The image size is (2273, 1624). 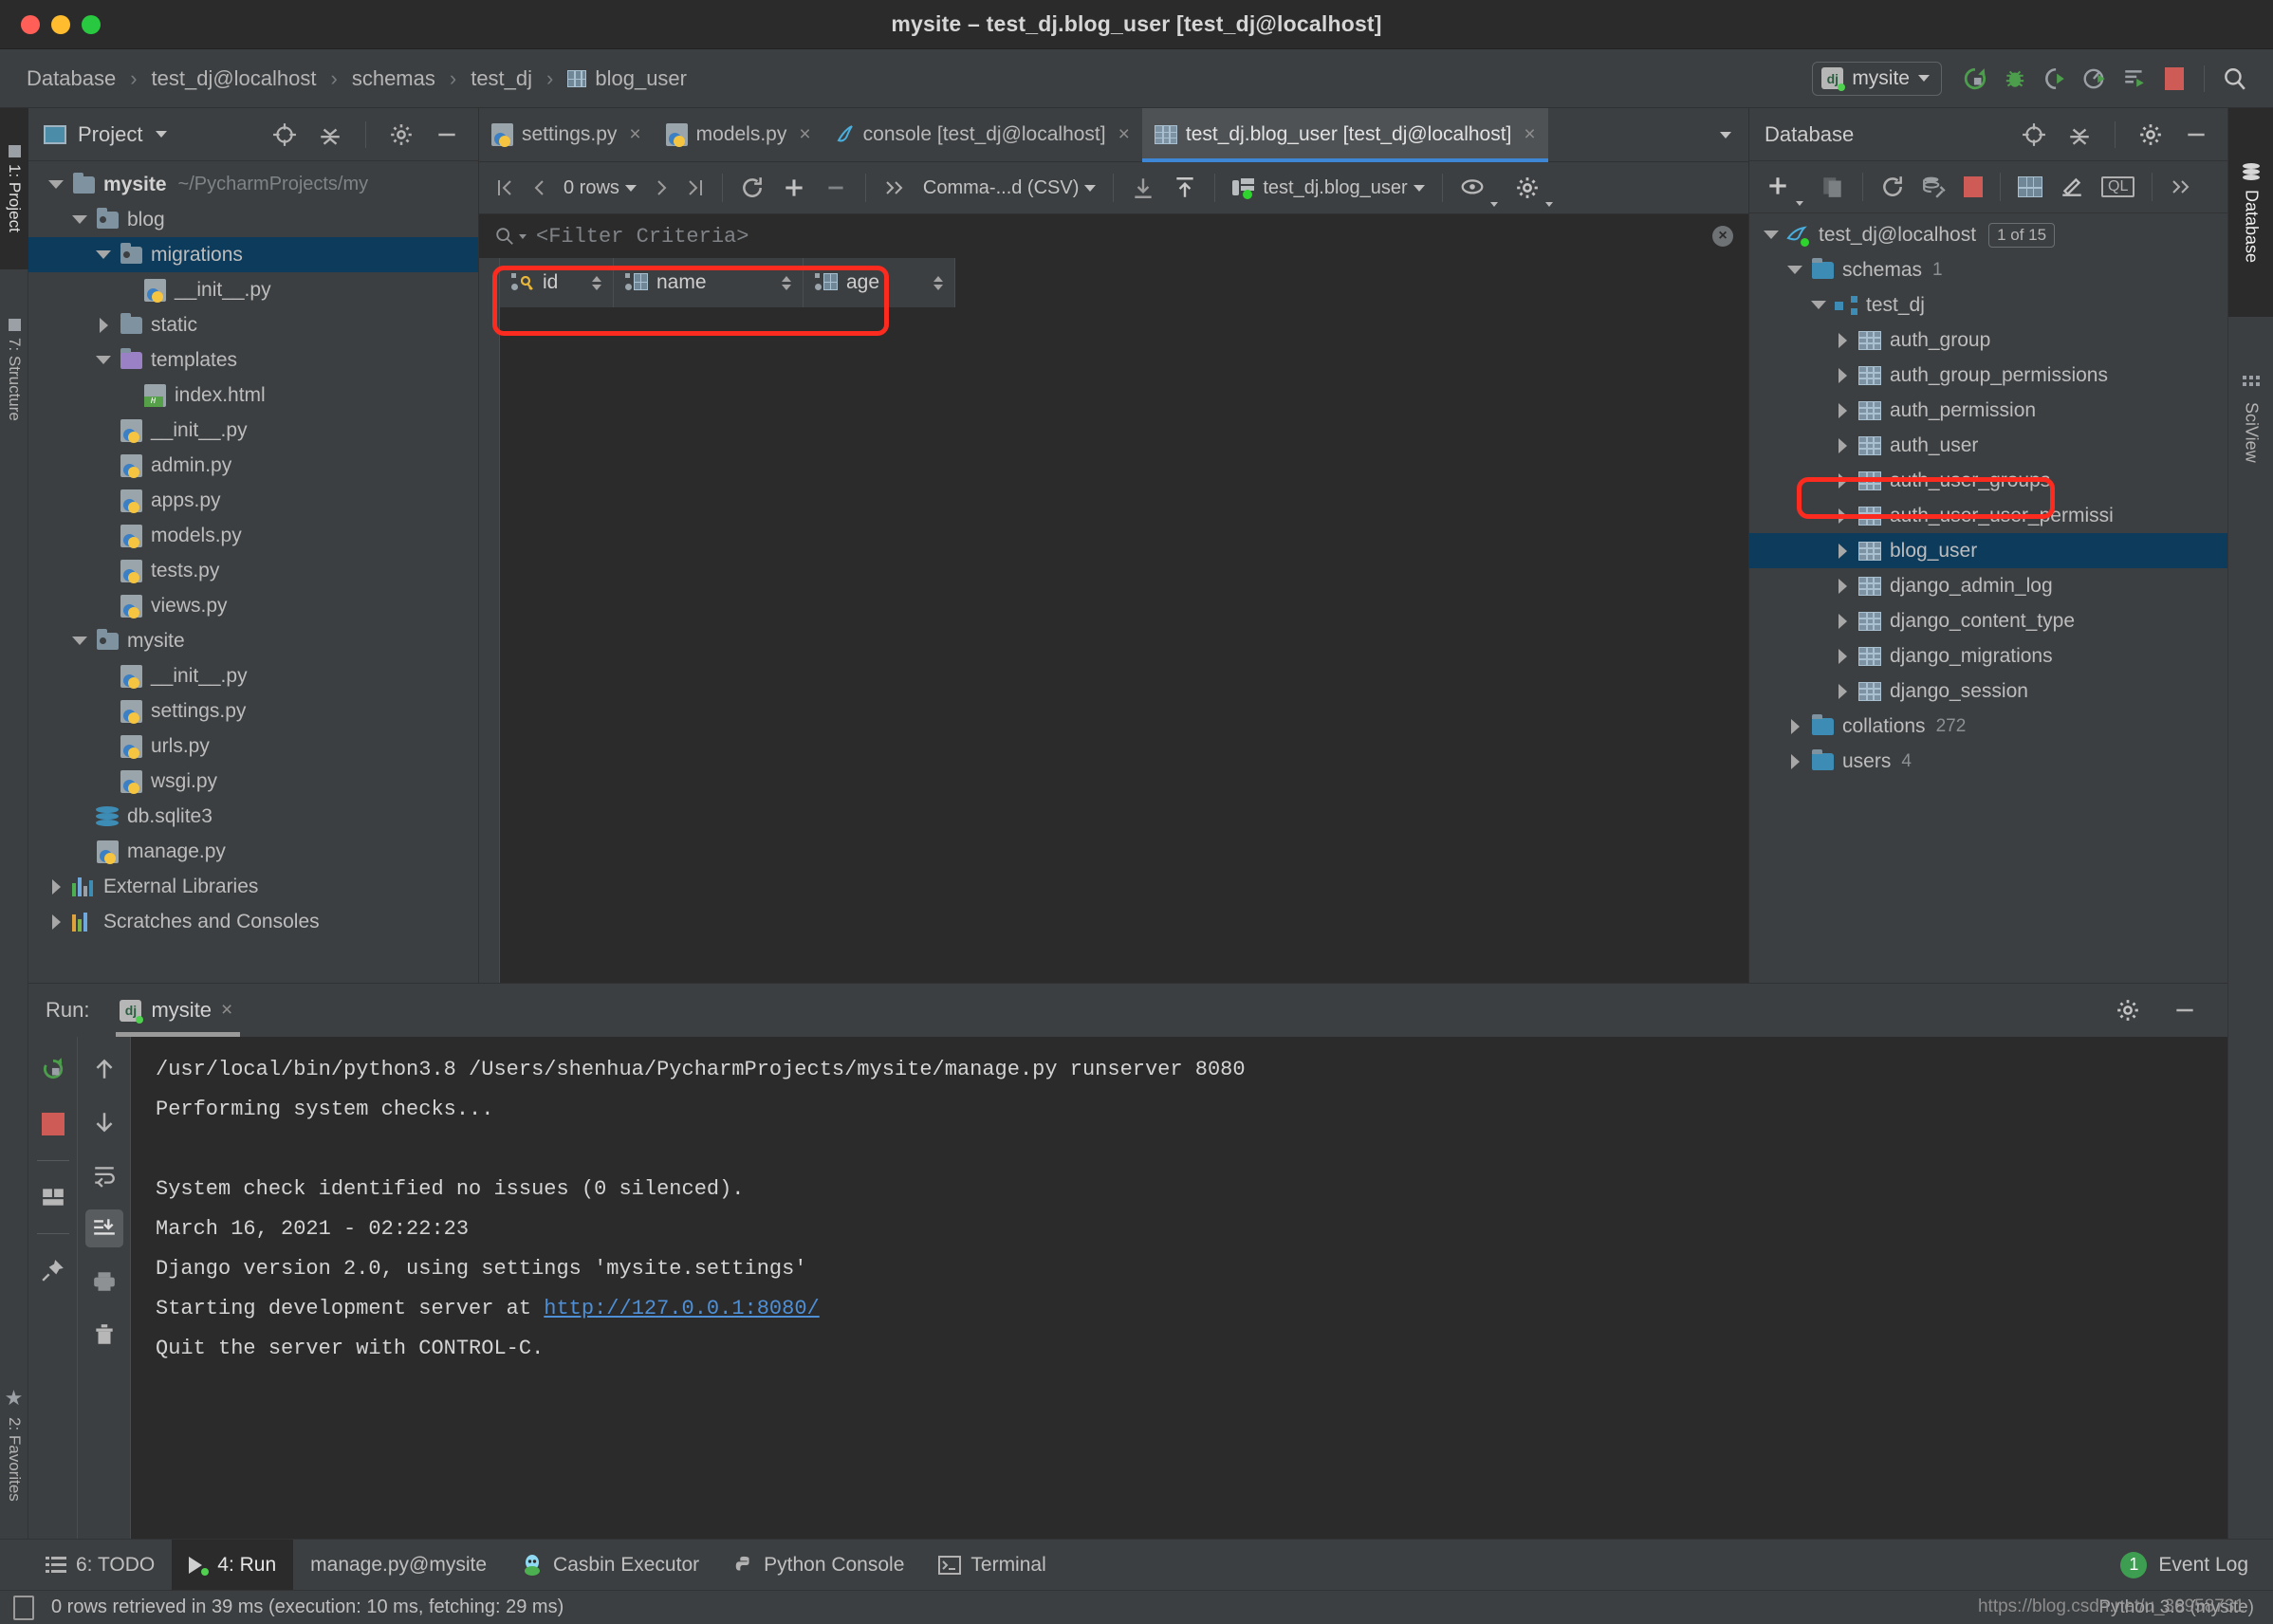 I want to click on database-tree-item: blog_user, so click(x=1988, y=551).